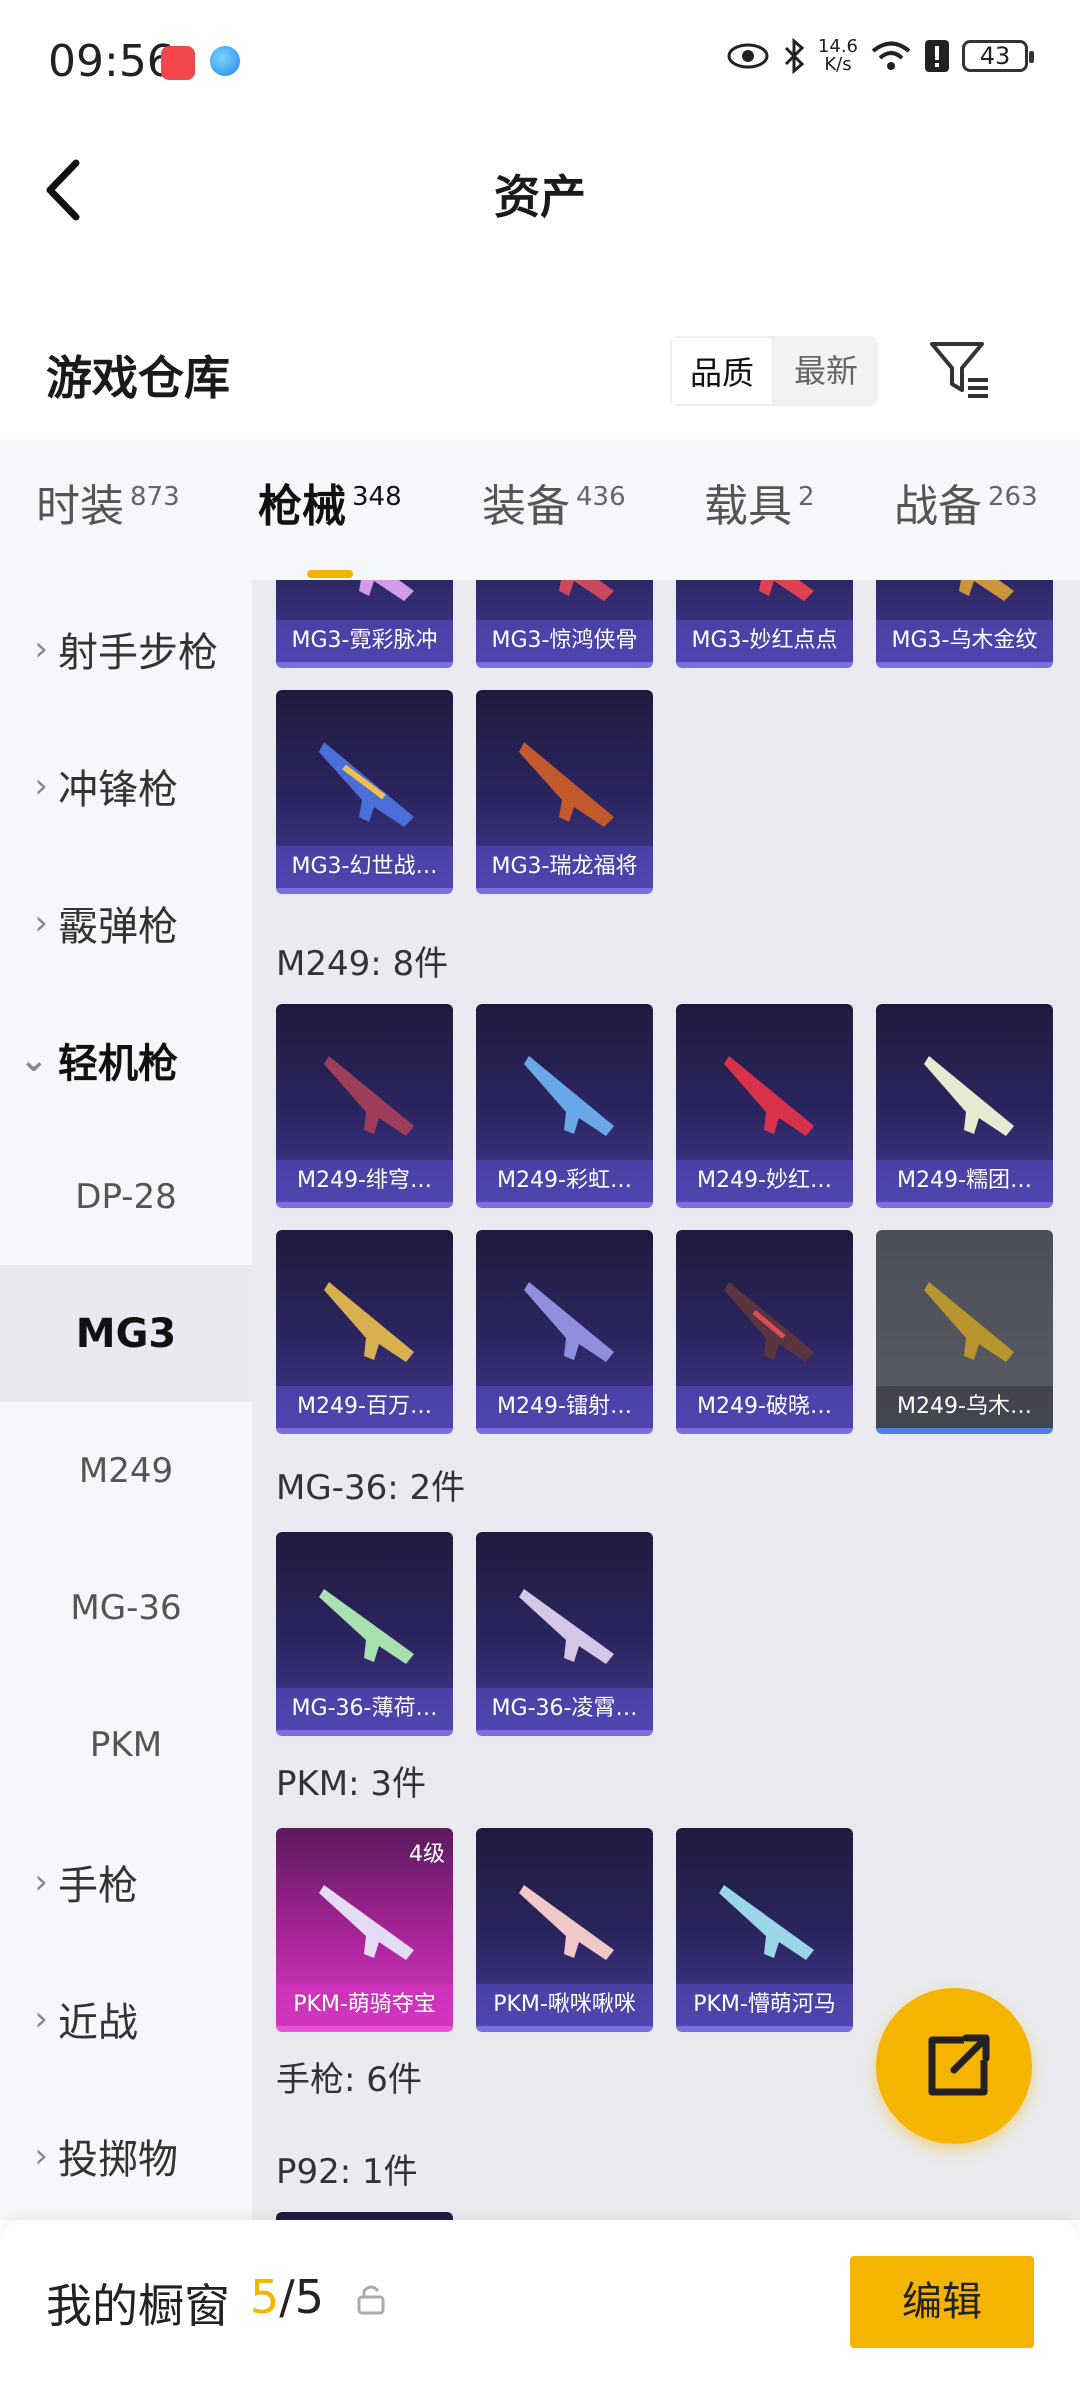 The height and width of the screenshot is (2382, 1080). What do you see at coordinates (108, 502) in the screenshot?
I see `tab-fashion: 时装 873` at bounding box center [108, 502].